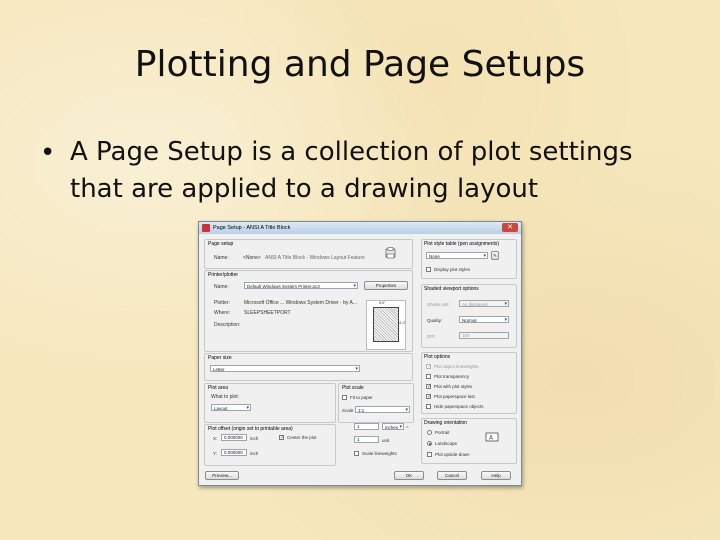 The image size is (720, 540). I want to click on page-setup-name-label: Name:, so click(221, 258).